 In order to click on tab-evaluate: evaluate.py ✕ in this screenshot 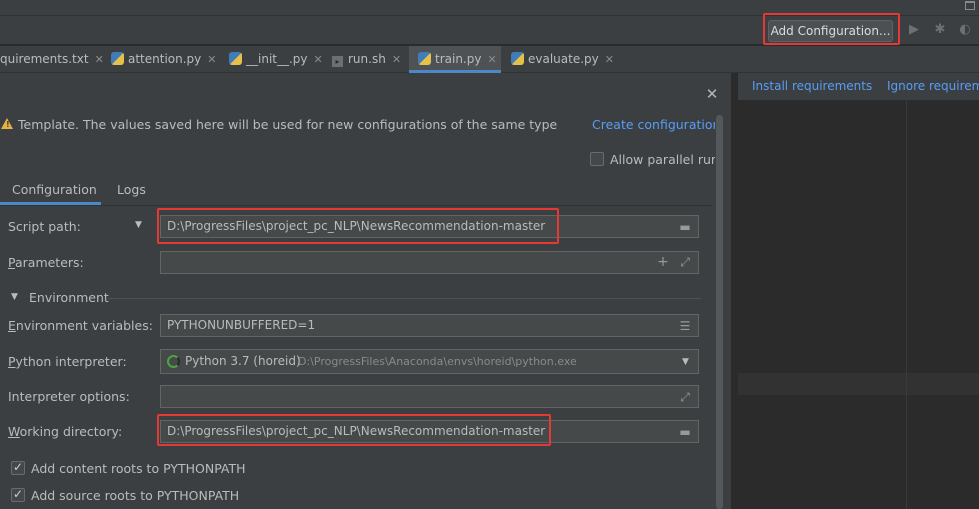, I will do `click(563, 59)`.